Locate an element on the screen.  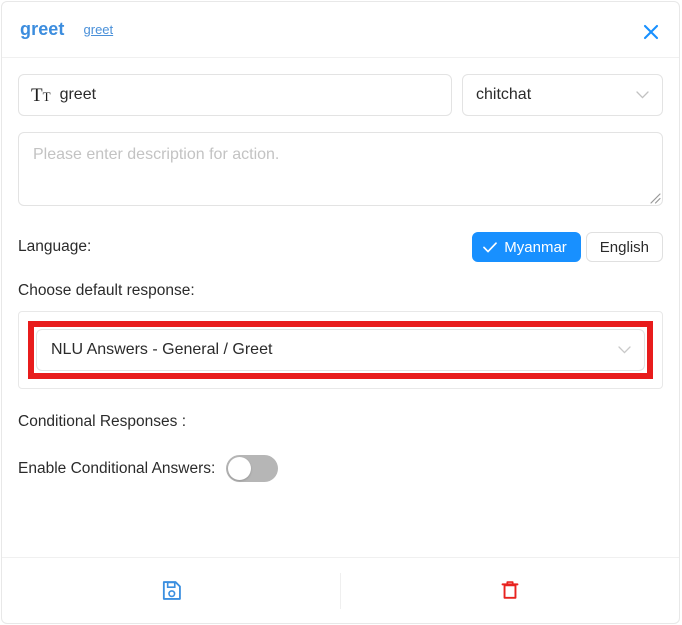
header-breadcrumb-link: greet is located at coordinates (99, 29).